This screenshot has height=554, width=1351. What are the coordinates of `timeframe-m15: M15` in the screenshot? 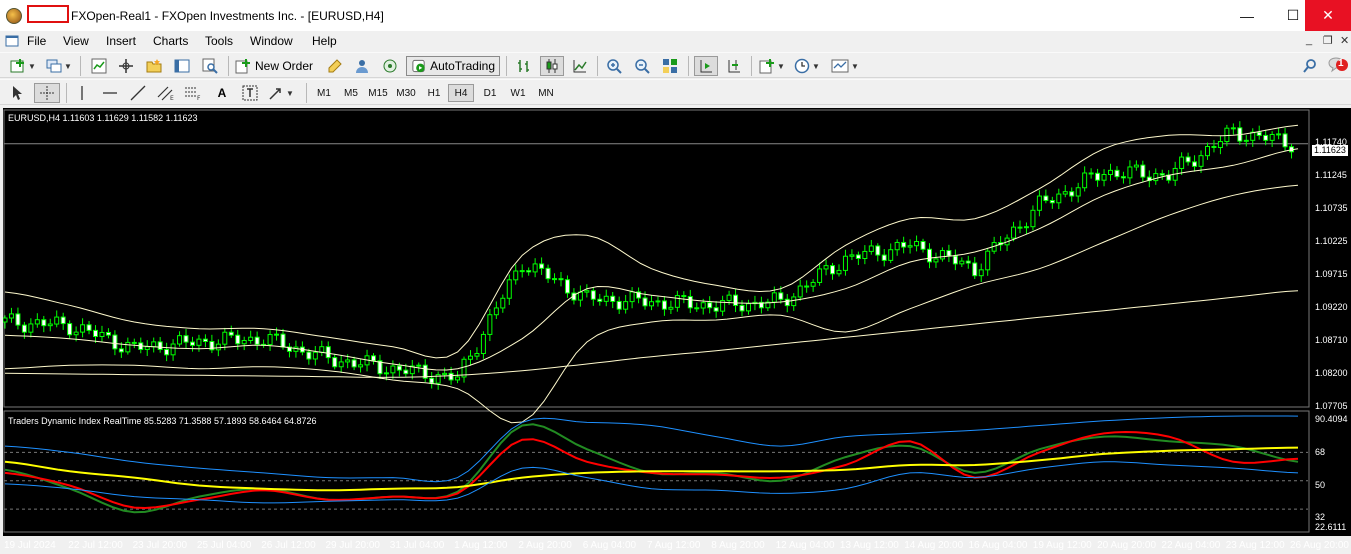 It's located at (378, 93).